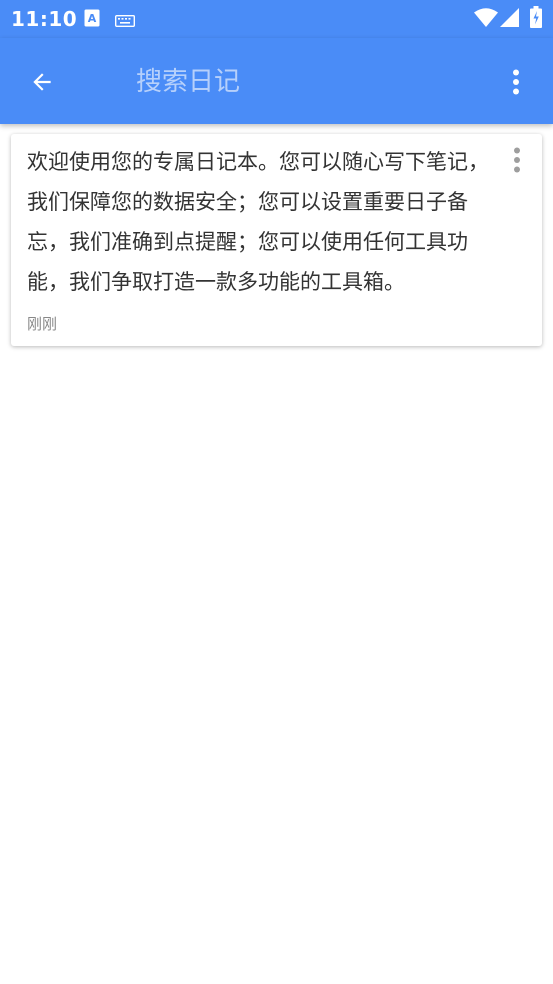  What do you see at coordinates (125, 21) in the screenshot?
I see `keyboard-icon` at bounding box center [125, 21].